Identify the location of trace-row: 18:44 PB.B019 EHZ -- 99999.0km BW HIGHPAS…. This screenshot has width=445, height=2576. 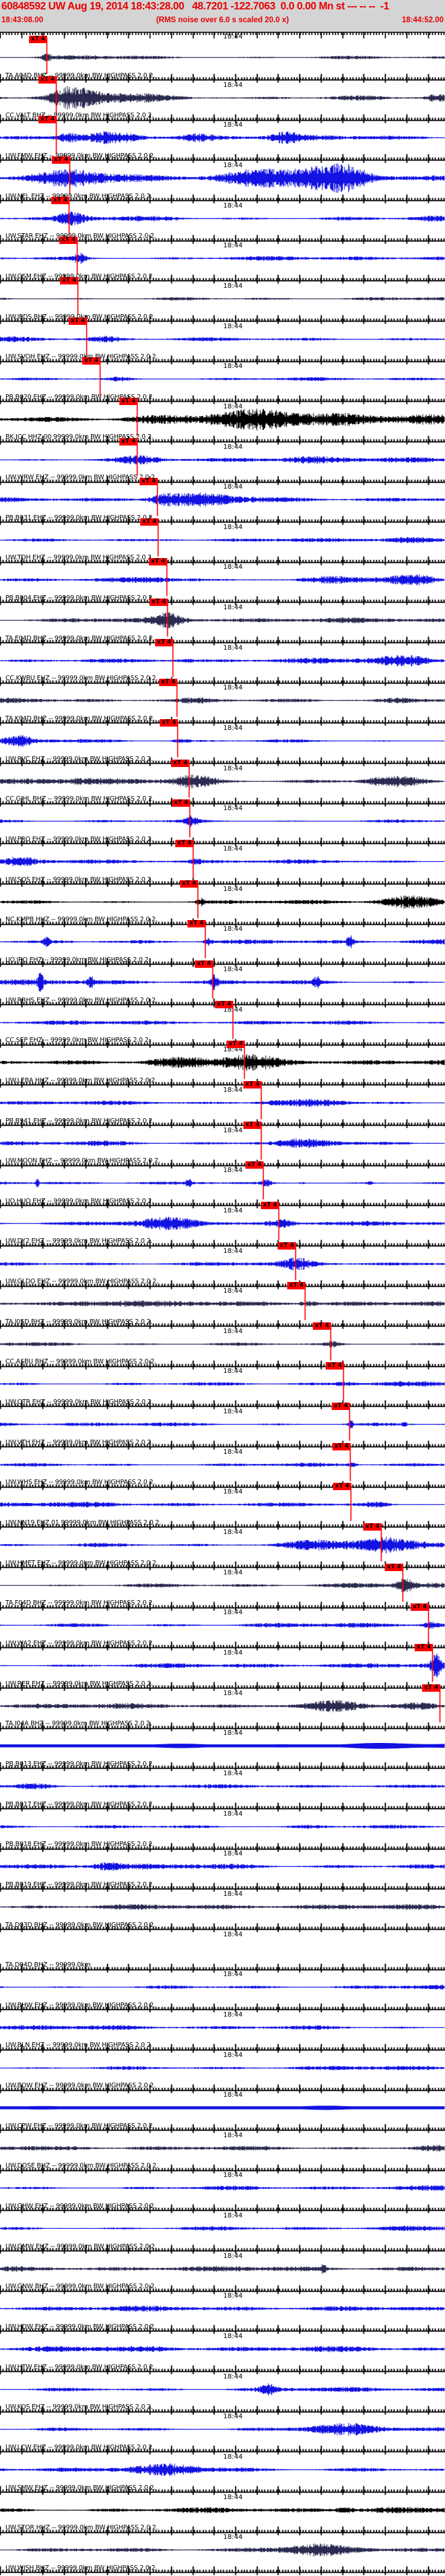
(222, 1871).